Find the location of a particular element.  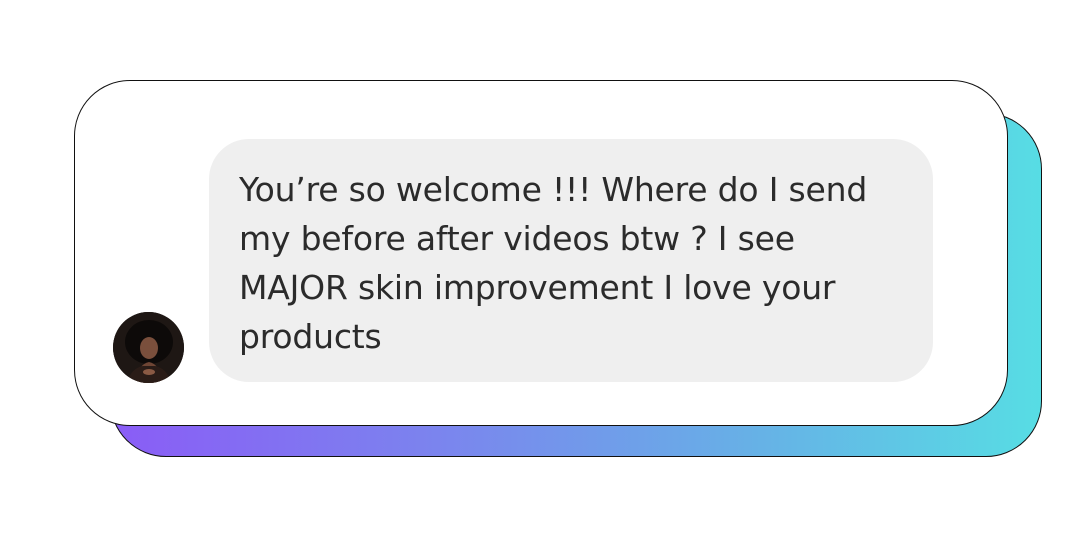

profile-photo-icon is located at coordinates (148, 347).